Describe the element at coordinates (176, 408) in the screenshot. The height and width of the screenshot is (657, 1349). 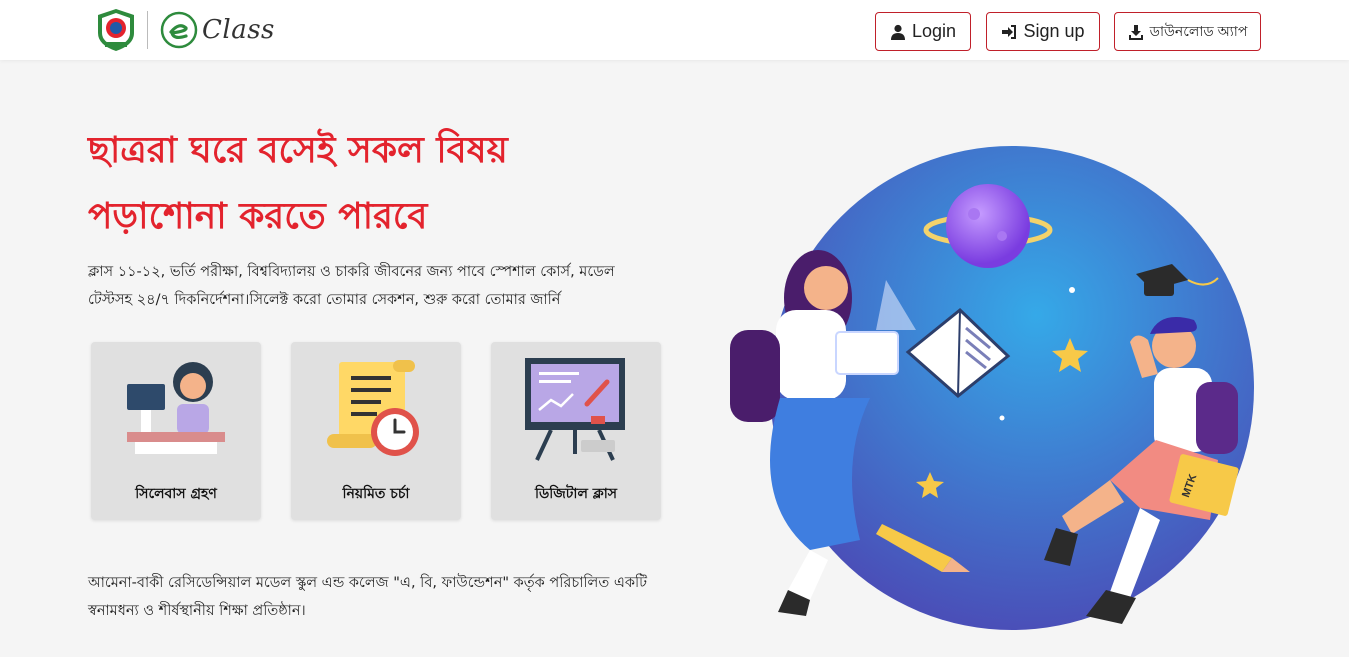
I see `teacher-desk-icon` at that location.